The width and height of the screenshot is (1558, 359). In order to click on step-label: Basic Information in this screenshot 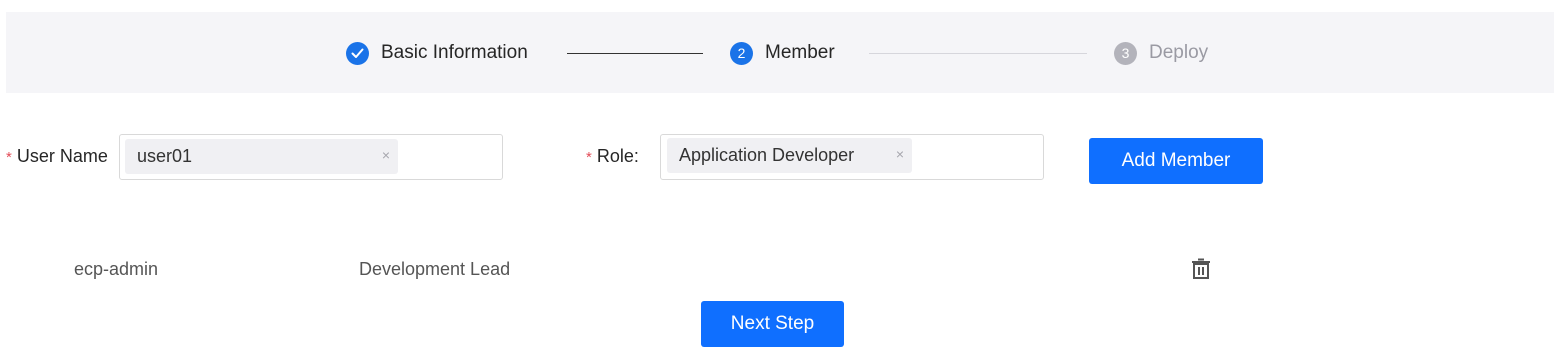, I will do `click(454, 52)`.